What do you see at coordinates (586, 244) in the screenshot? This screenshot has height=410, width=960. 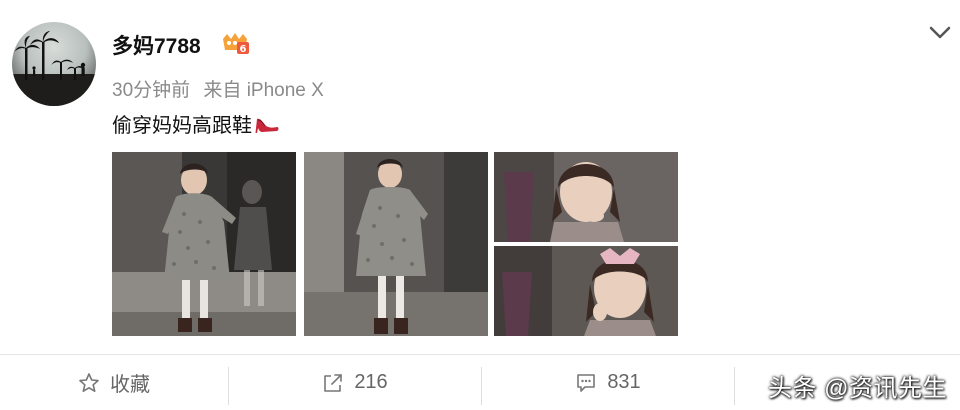 I see `photo-girl-collage` at bounding box center [586, 244].